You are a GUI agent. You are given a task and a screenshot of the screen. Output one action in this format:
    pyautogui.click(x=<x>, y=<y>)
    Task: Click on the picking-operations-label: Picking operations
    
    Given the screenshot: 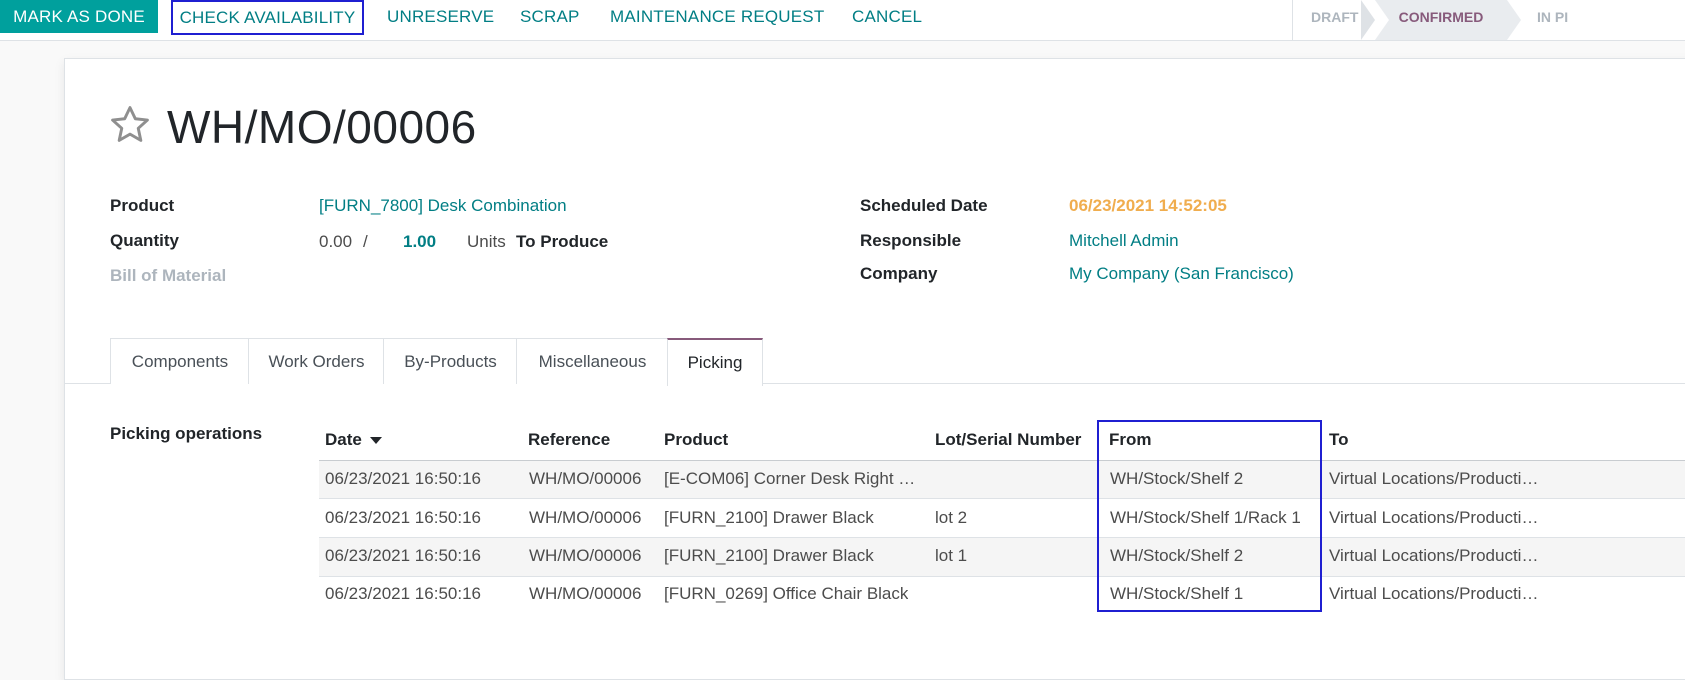 What is the action you would take?
    pyautogui.click(x=186, y=433)
    